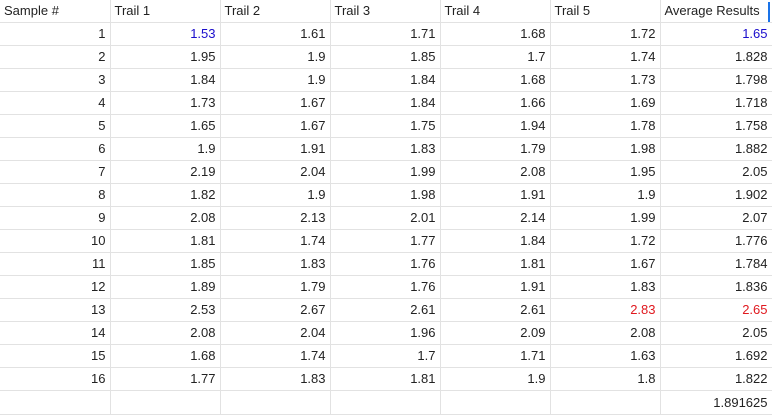  What do you see at coordinates (385, 172) in the screenshot?
I see `cell-trail-3: 1.99` at bounding box center [385, 172].